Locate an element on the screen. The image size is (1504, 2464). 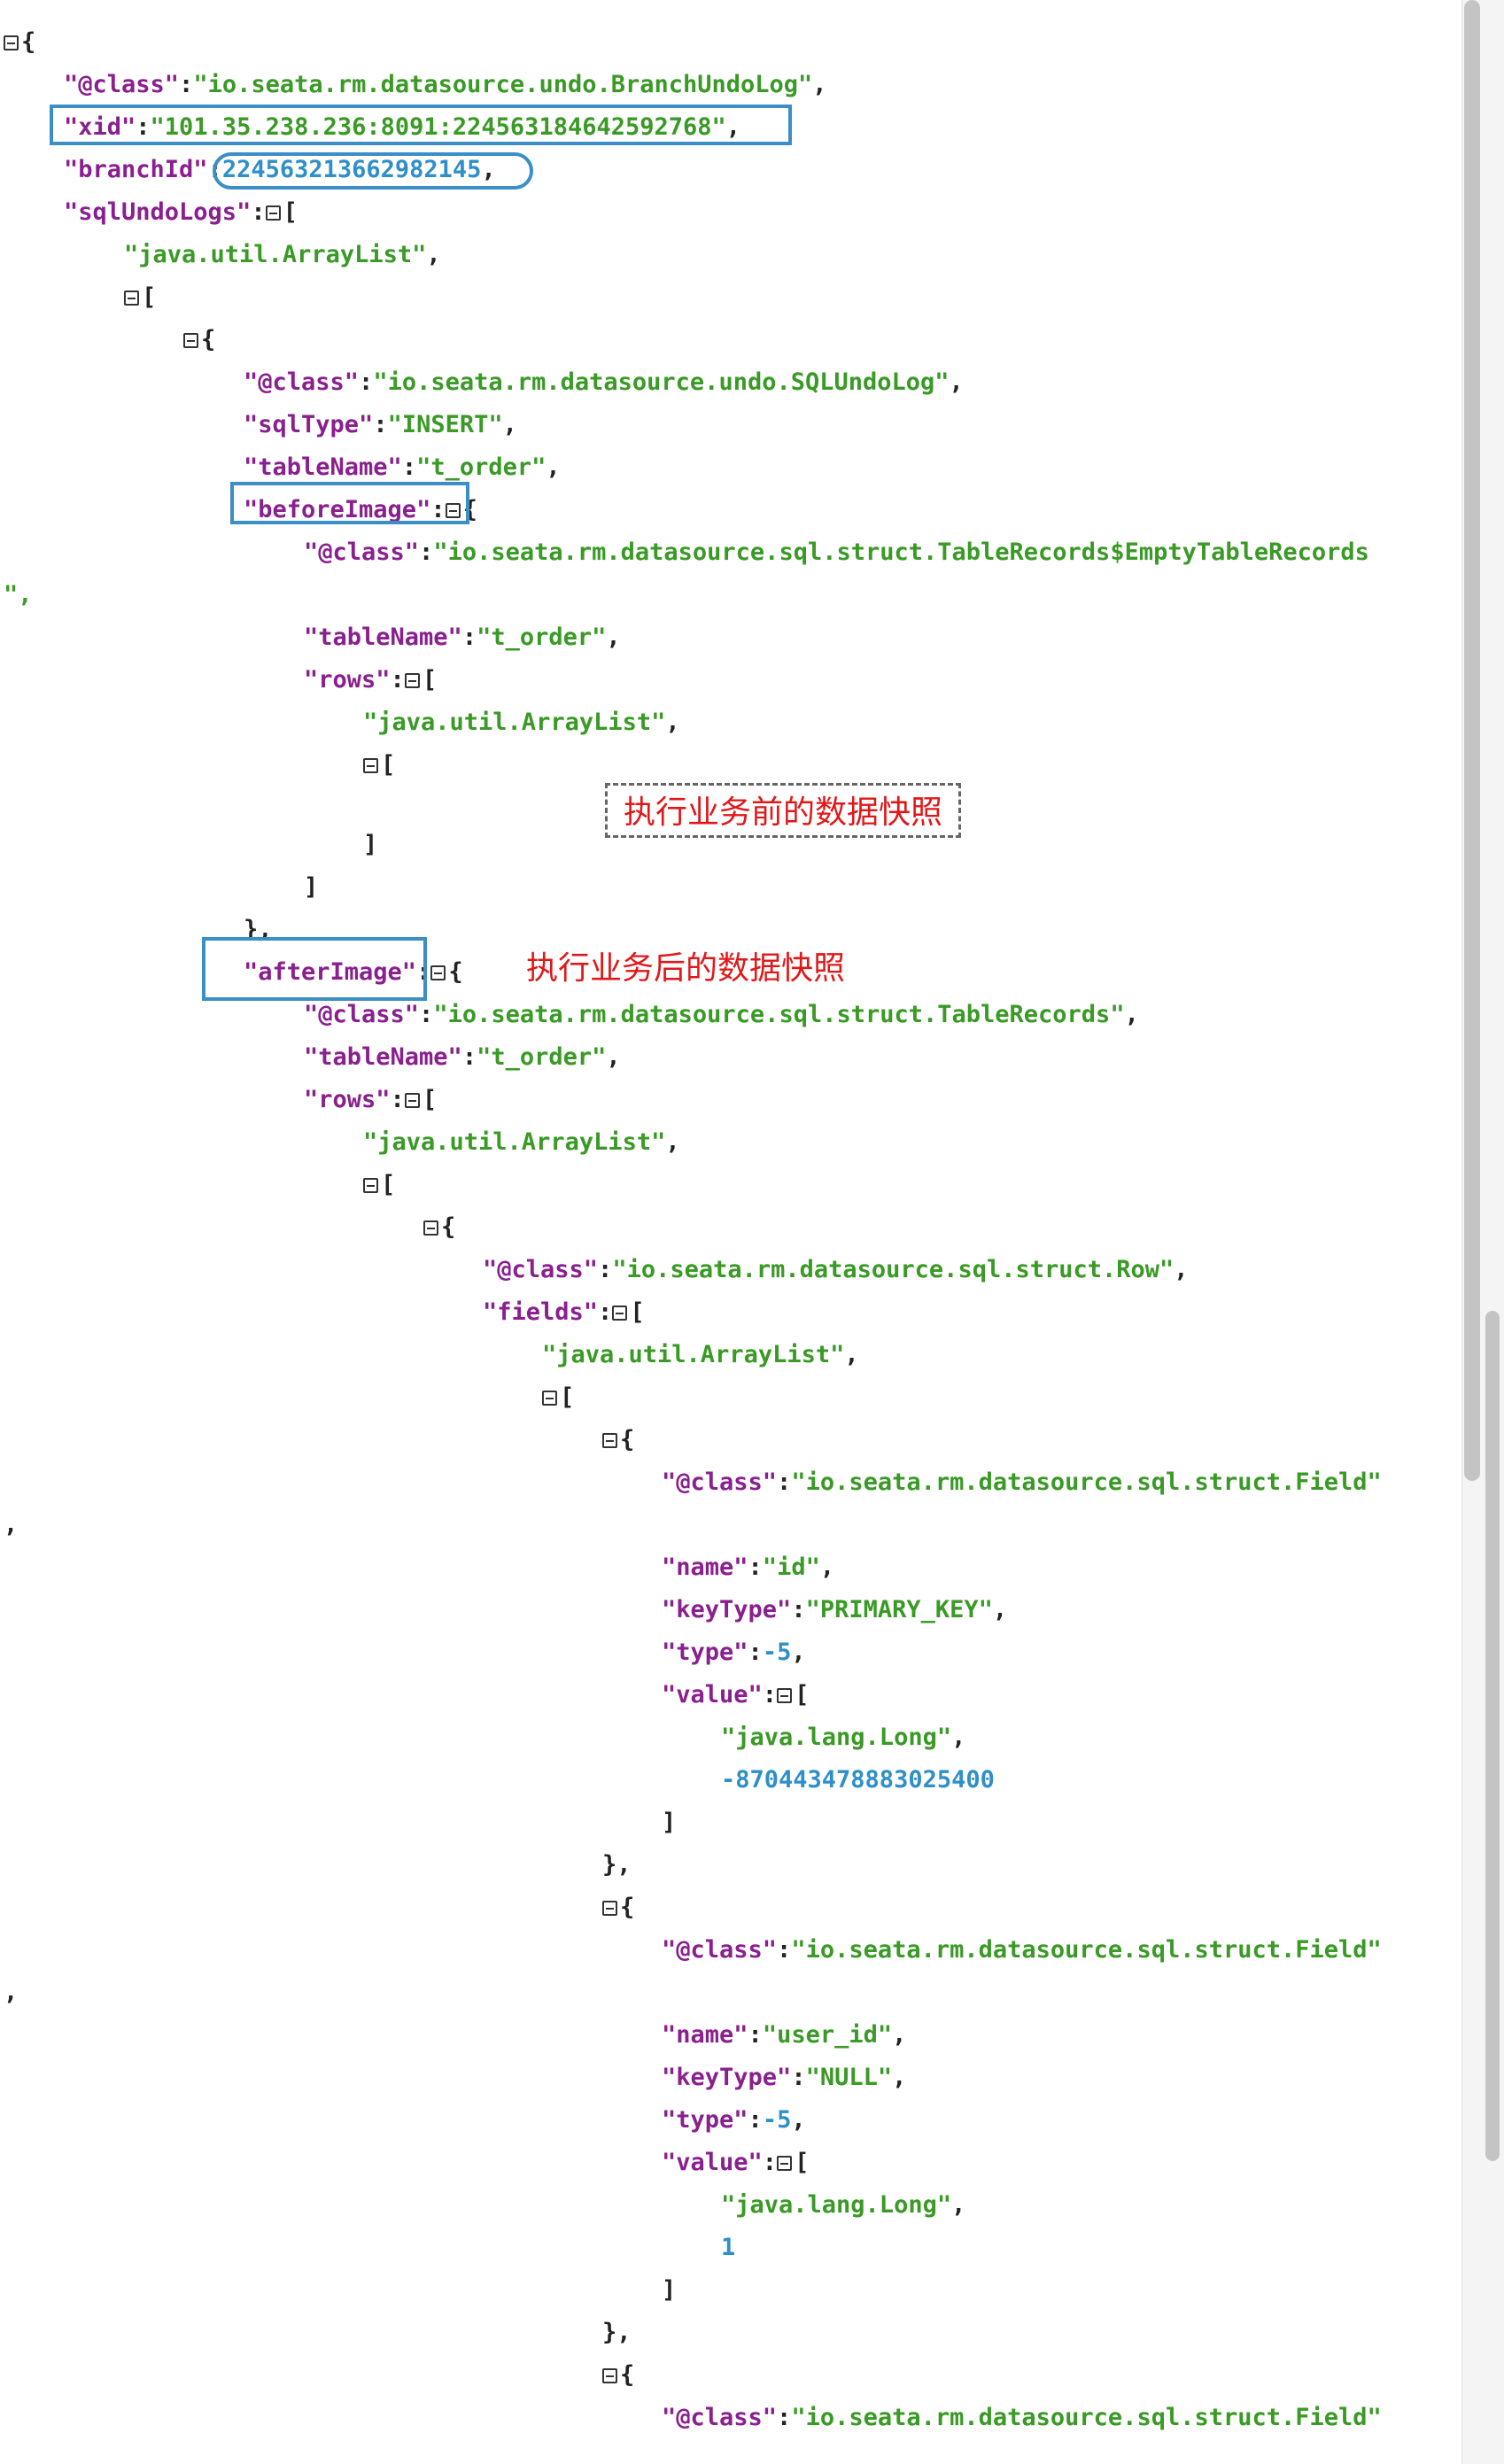
json-line: "name":"id", is located at coordinates (748, 1567).